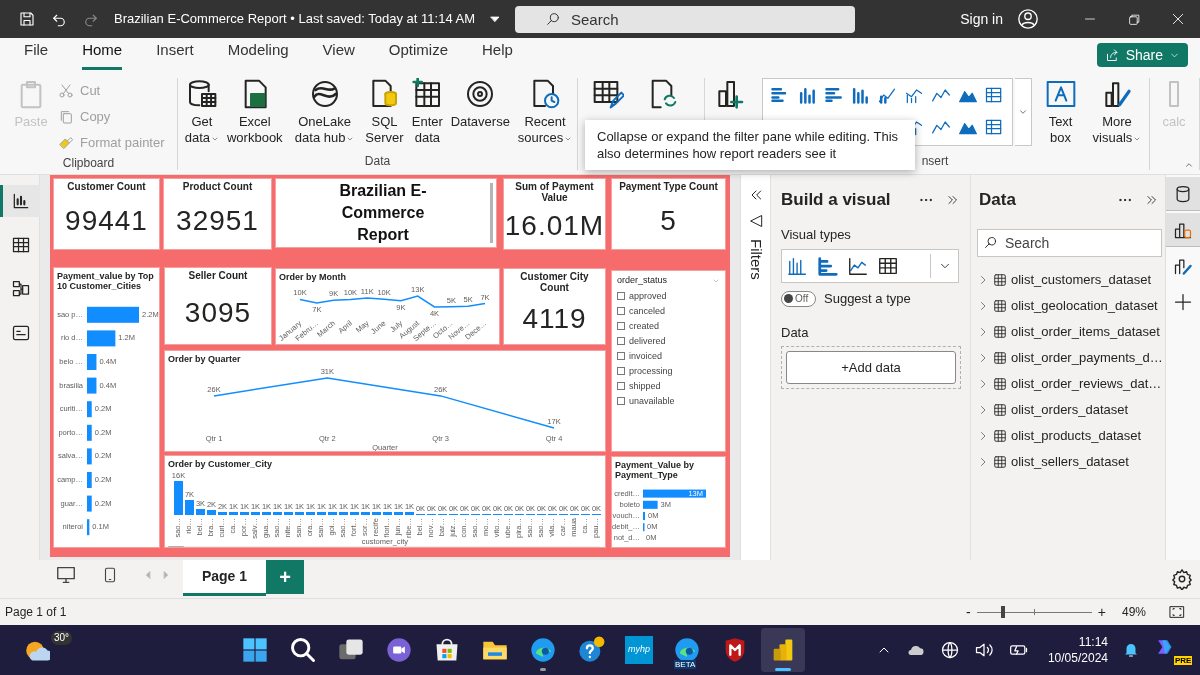  I want to click on save-icon, so click(27, 19).